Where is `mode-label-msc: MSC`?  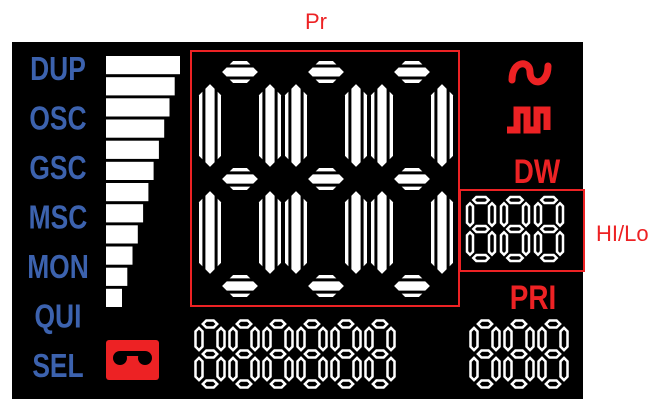
mode-label-msc: MSC is located at coordinates (58, 218).